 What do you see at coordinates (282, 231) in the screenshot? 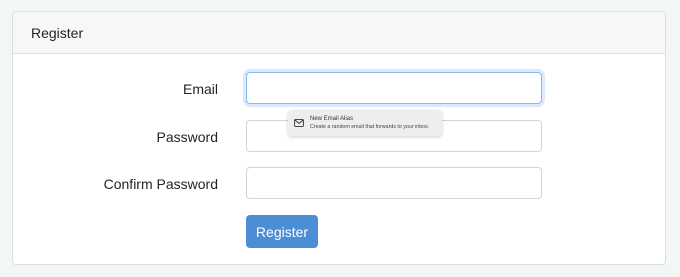
I see `register-button: Register` at bounding box center [282, 231].